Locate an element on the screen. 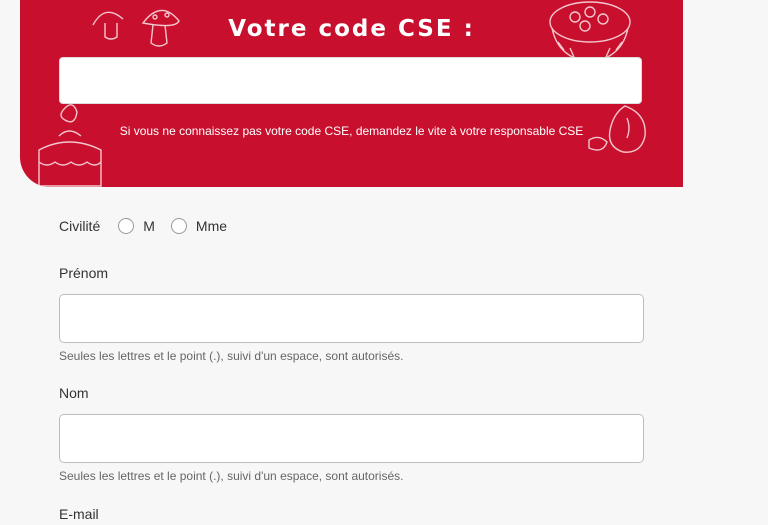  civilite-option-mme: Mme is located at coordinates (199, 226).